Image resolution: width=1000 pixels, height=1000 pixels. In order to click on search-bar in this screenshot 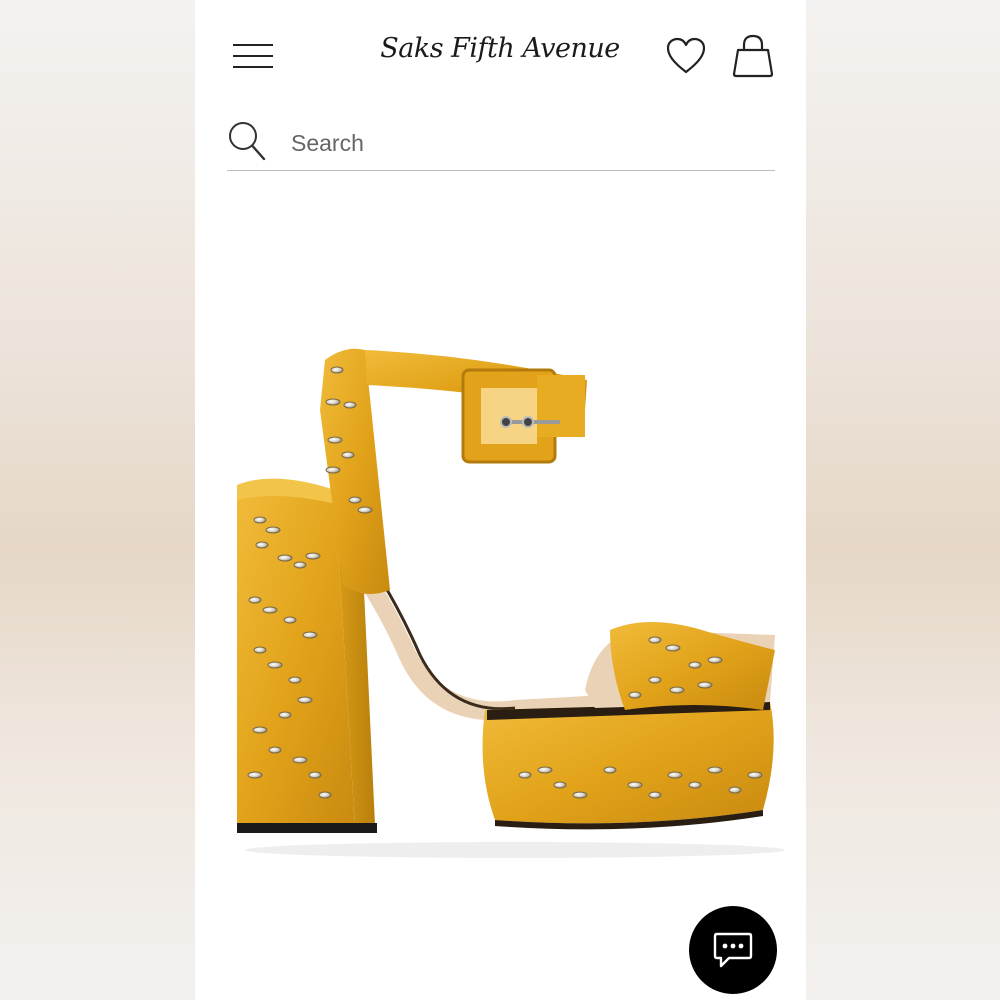, I will do `click(501, 144)`.